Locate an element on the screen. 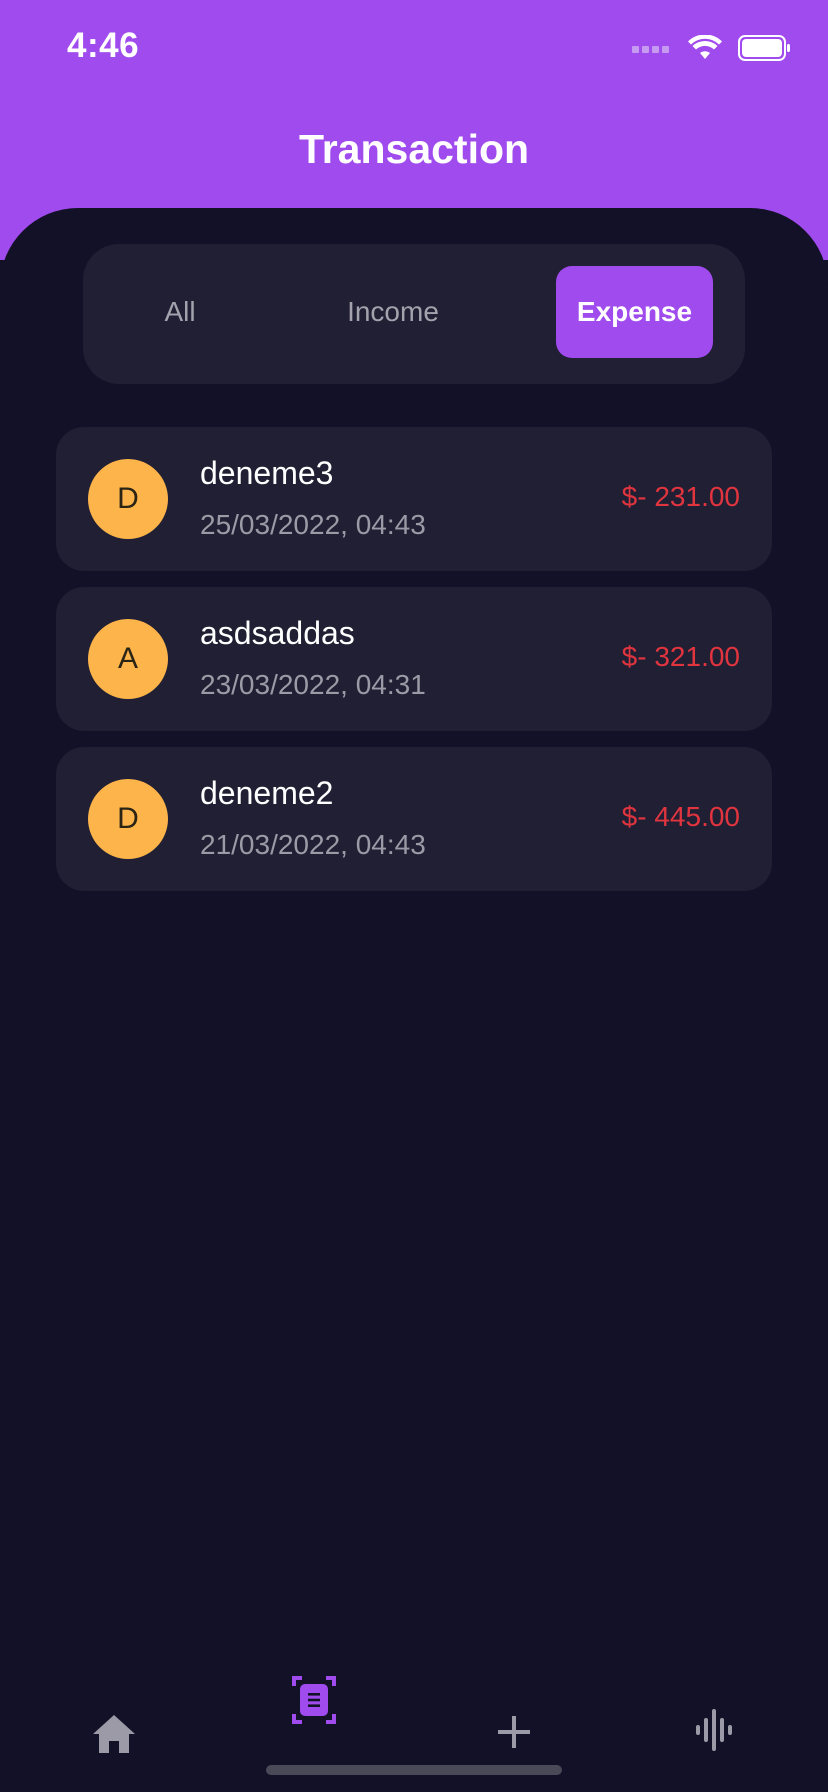 The height and width of the screenshot is (1792, 828). filter-all-tab: All is located at coordinates (180, 312).